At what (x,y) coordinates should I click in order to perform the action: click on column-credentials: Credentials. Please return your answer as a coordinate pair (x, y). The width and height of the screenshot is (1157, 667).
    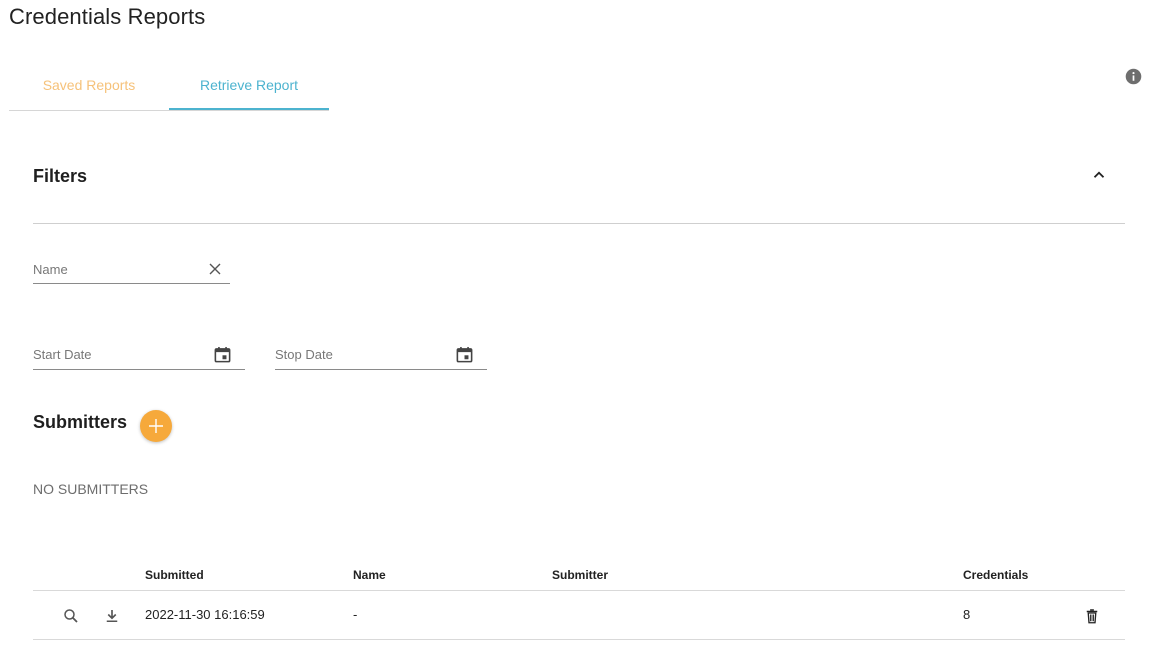
    Looking at the image, I should click on (995, 575).